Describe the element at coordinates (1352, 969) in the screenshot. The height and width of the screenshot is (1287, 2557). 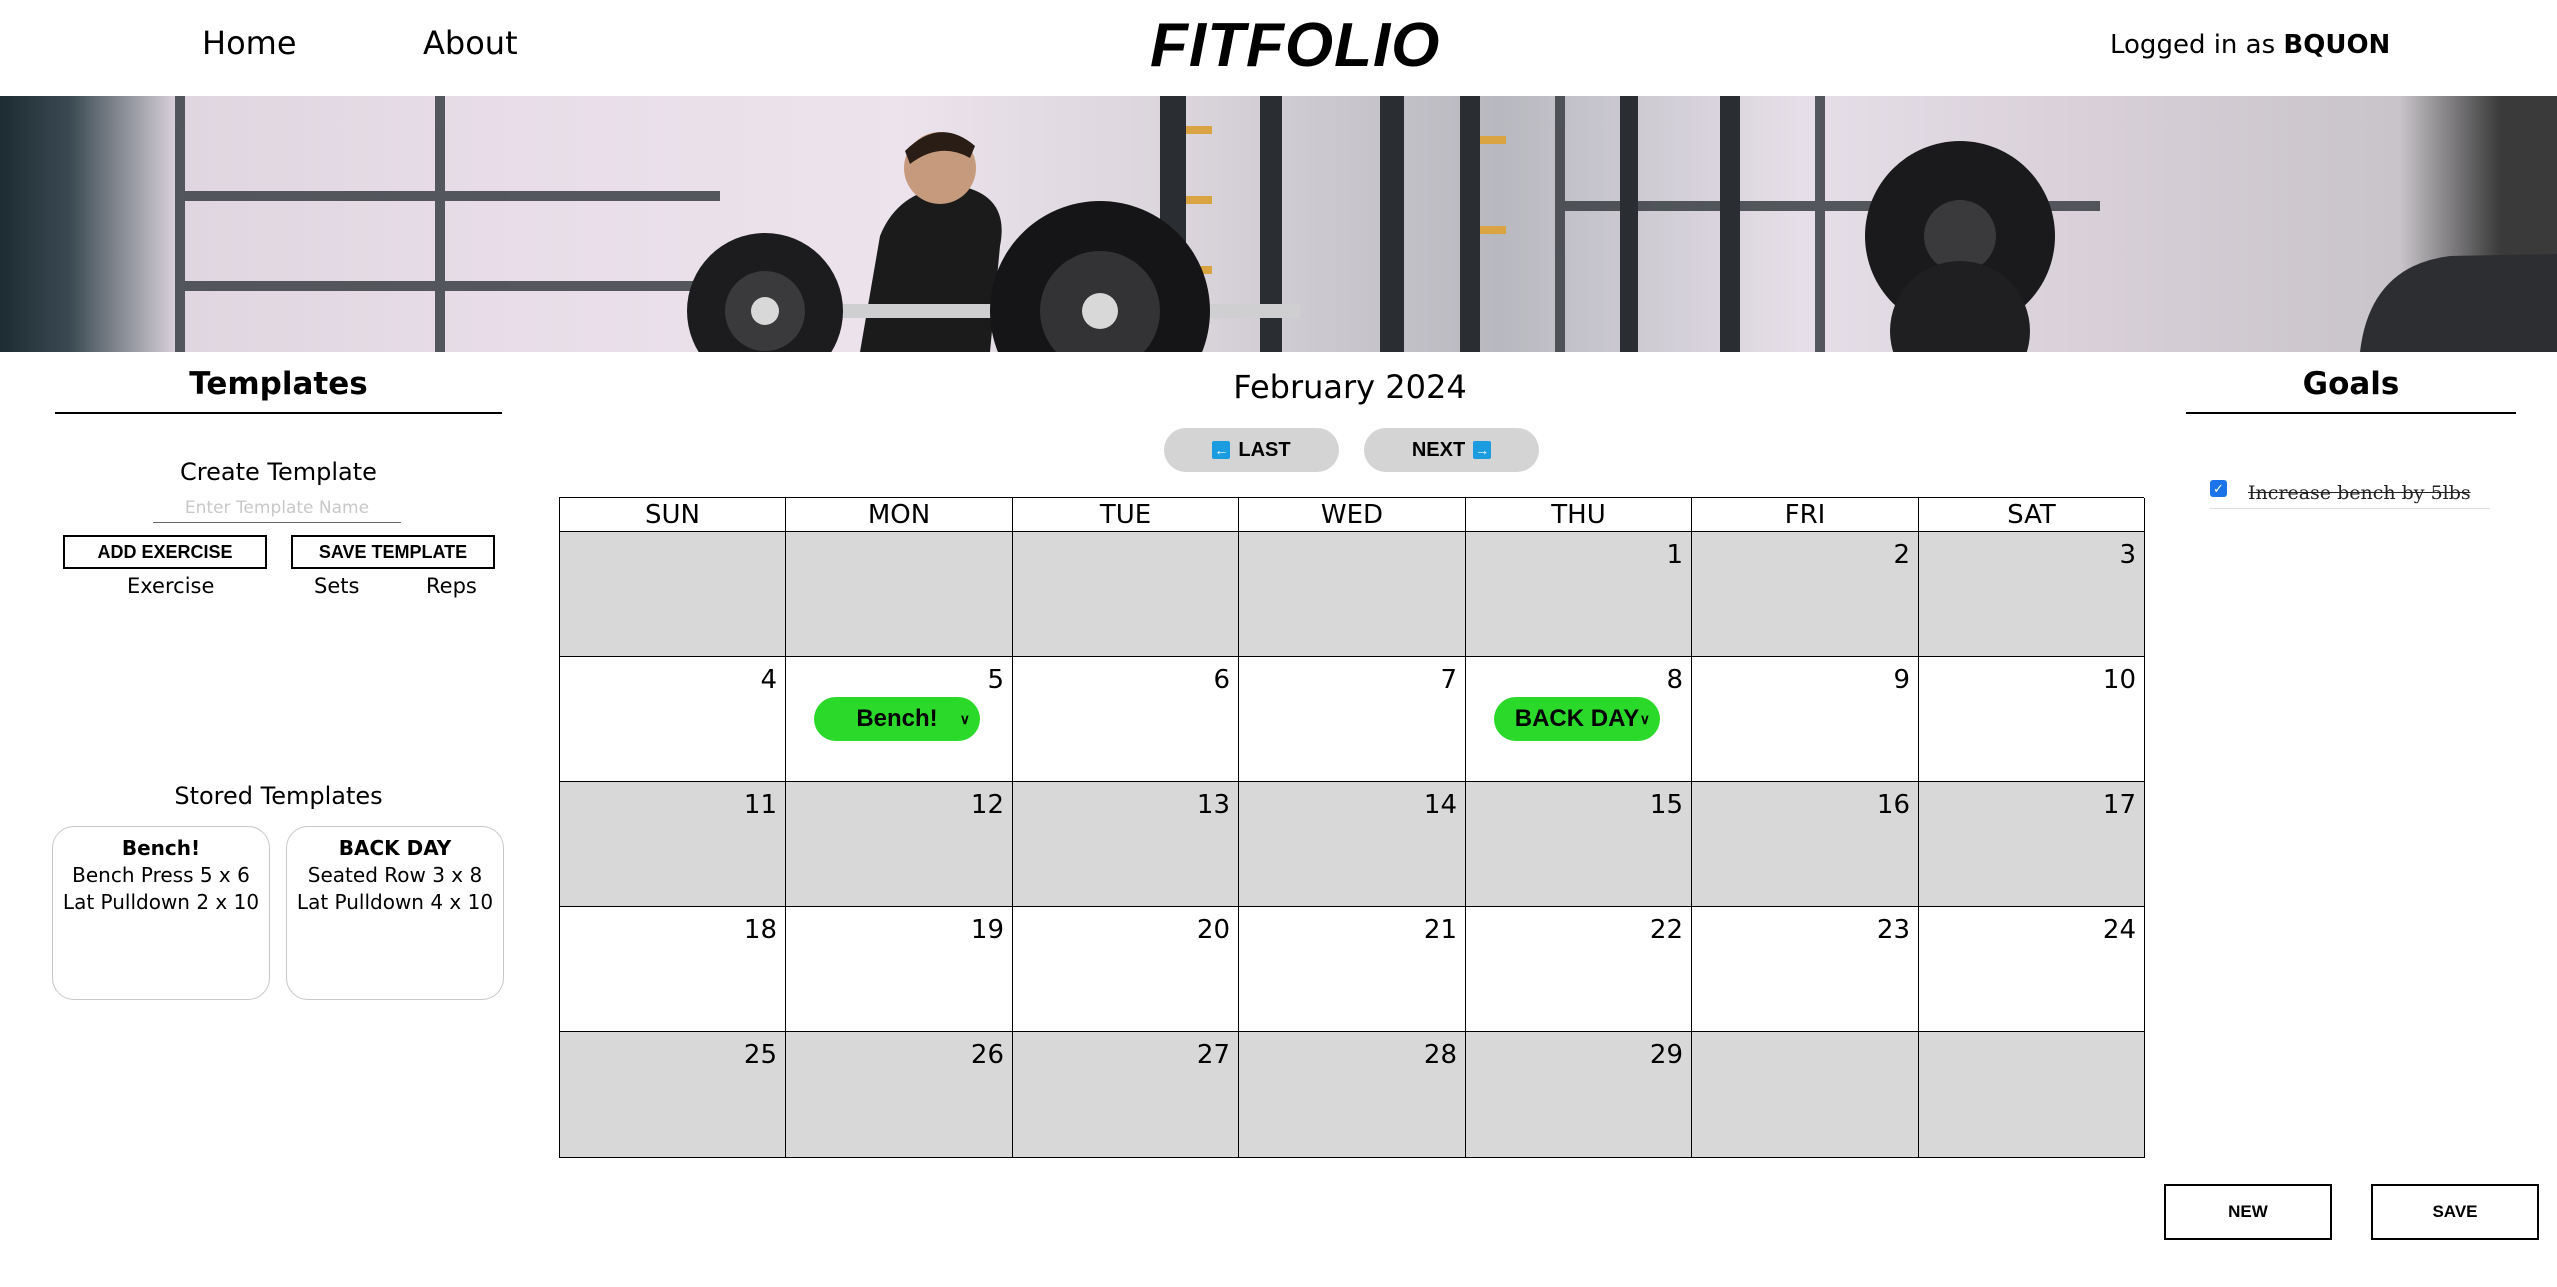
I see `calendar-day-cell: 21` at that location.